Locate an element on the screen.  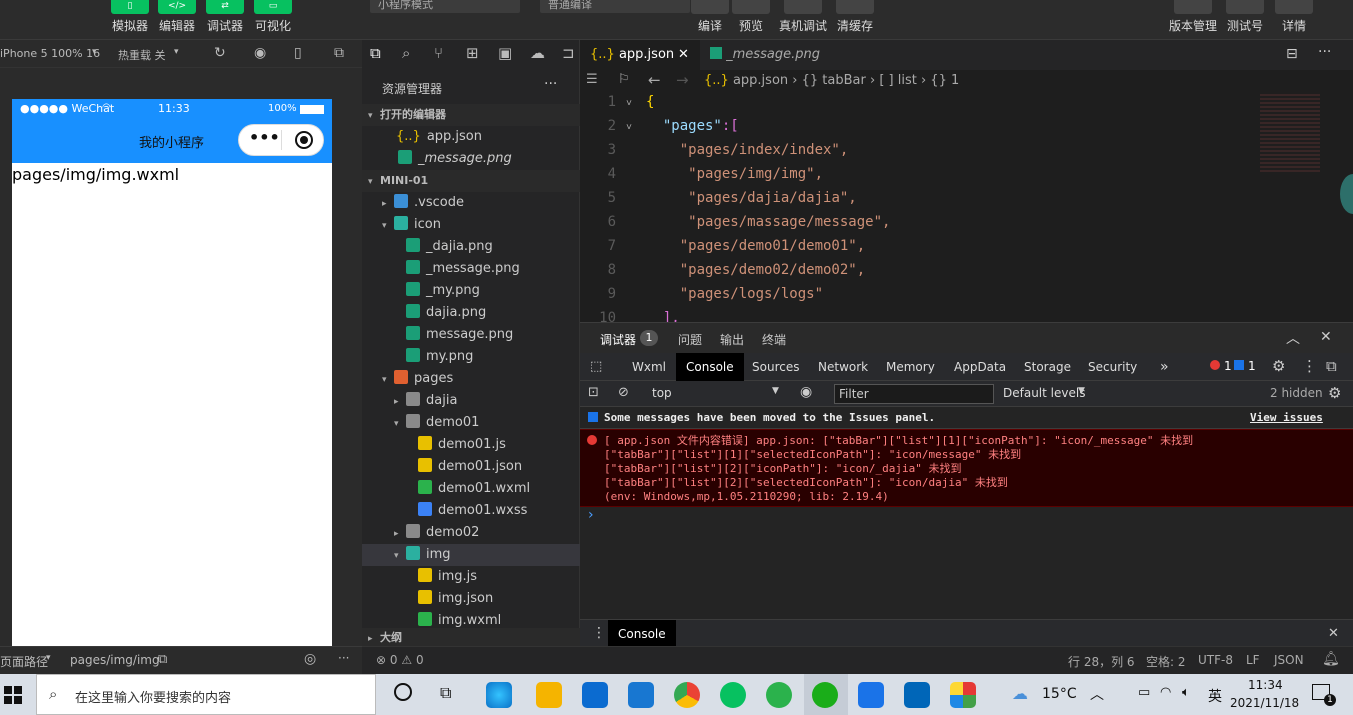
tab-storage: Storage is located at coordinates (1047, 367).